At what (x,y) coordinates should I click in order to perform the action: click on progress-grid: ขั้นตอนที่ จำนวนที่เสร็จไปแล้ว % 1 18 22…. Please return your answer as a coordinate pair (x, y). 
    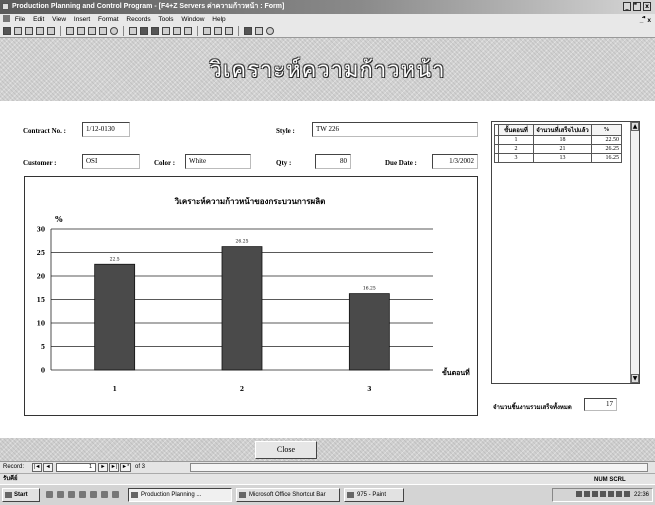
    Looking at the image, I should click on (565, 252).